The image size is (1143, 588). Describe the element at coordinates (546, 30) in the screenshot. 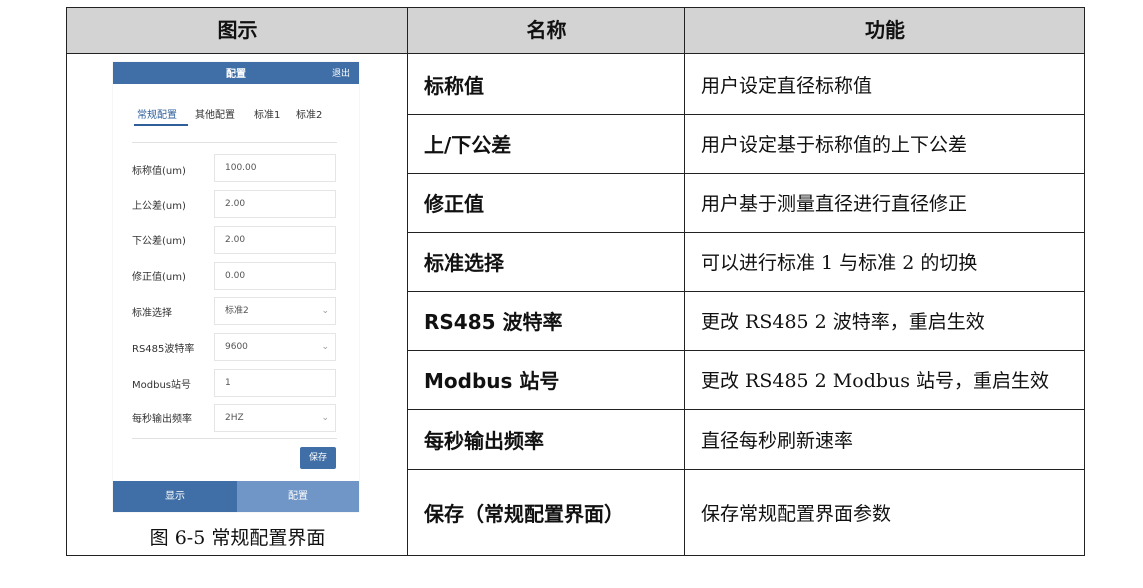

I see `header-name: 名称` at that location.